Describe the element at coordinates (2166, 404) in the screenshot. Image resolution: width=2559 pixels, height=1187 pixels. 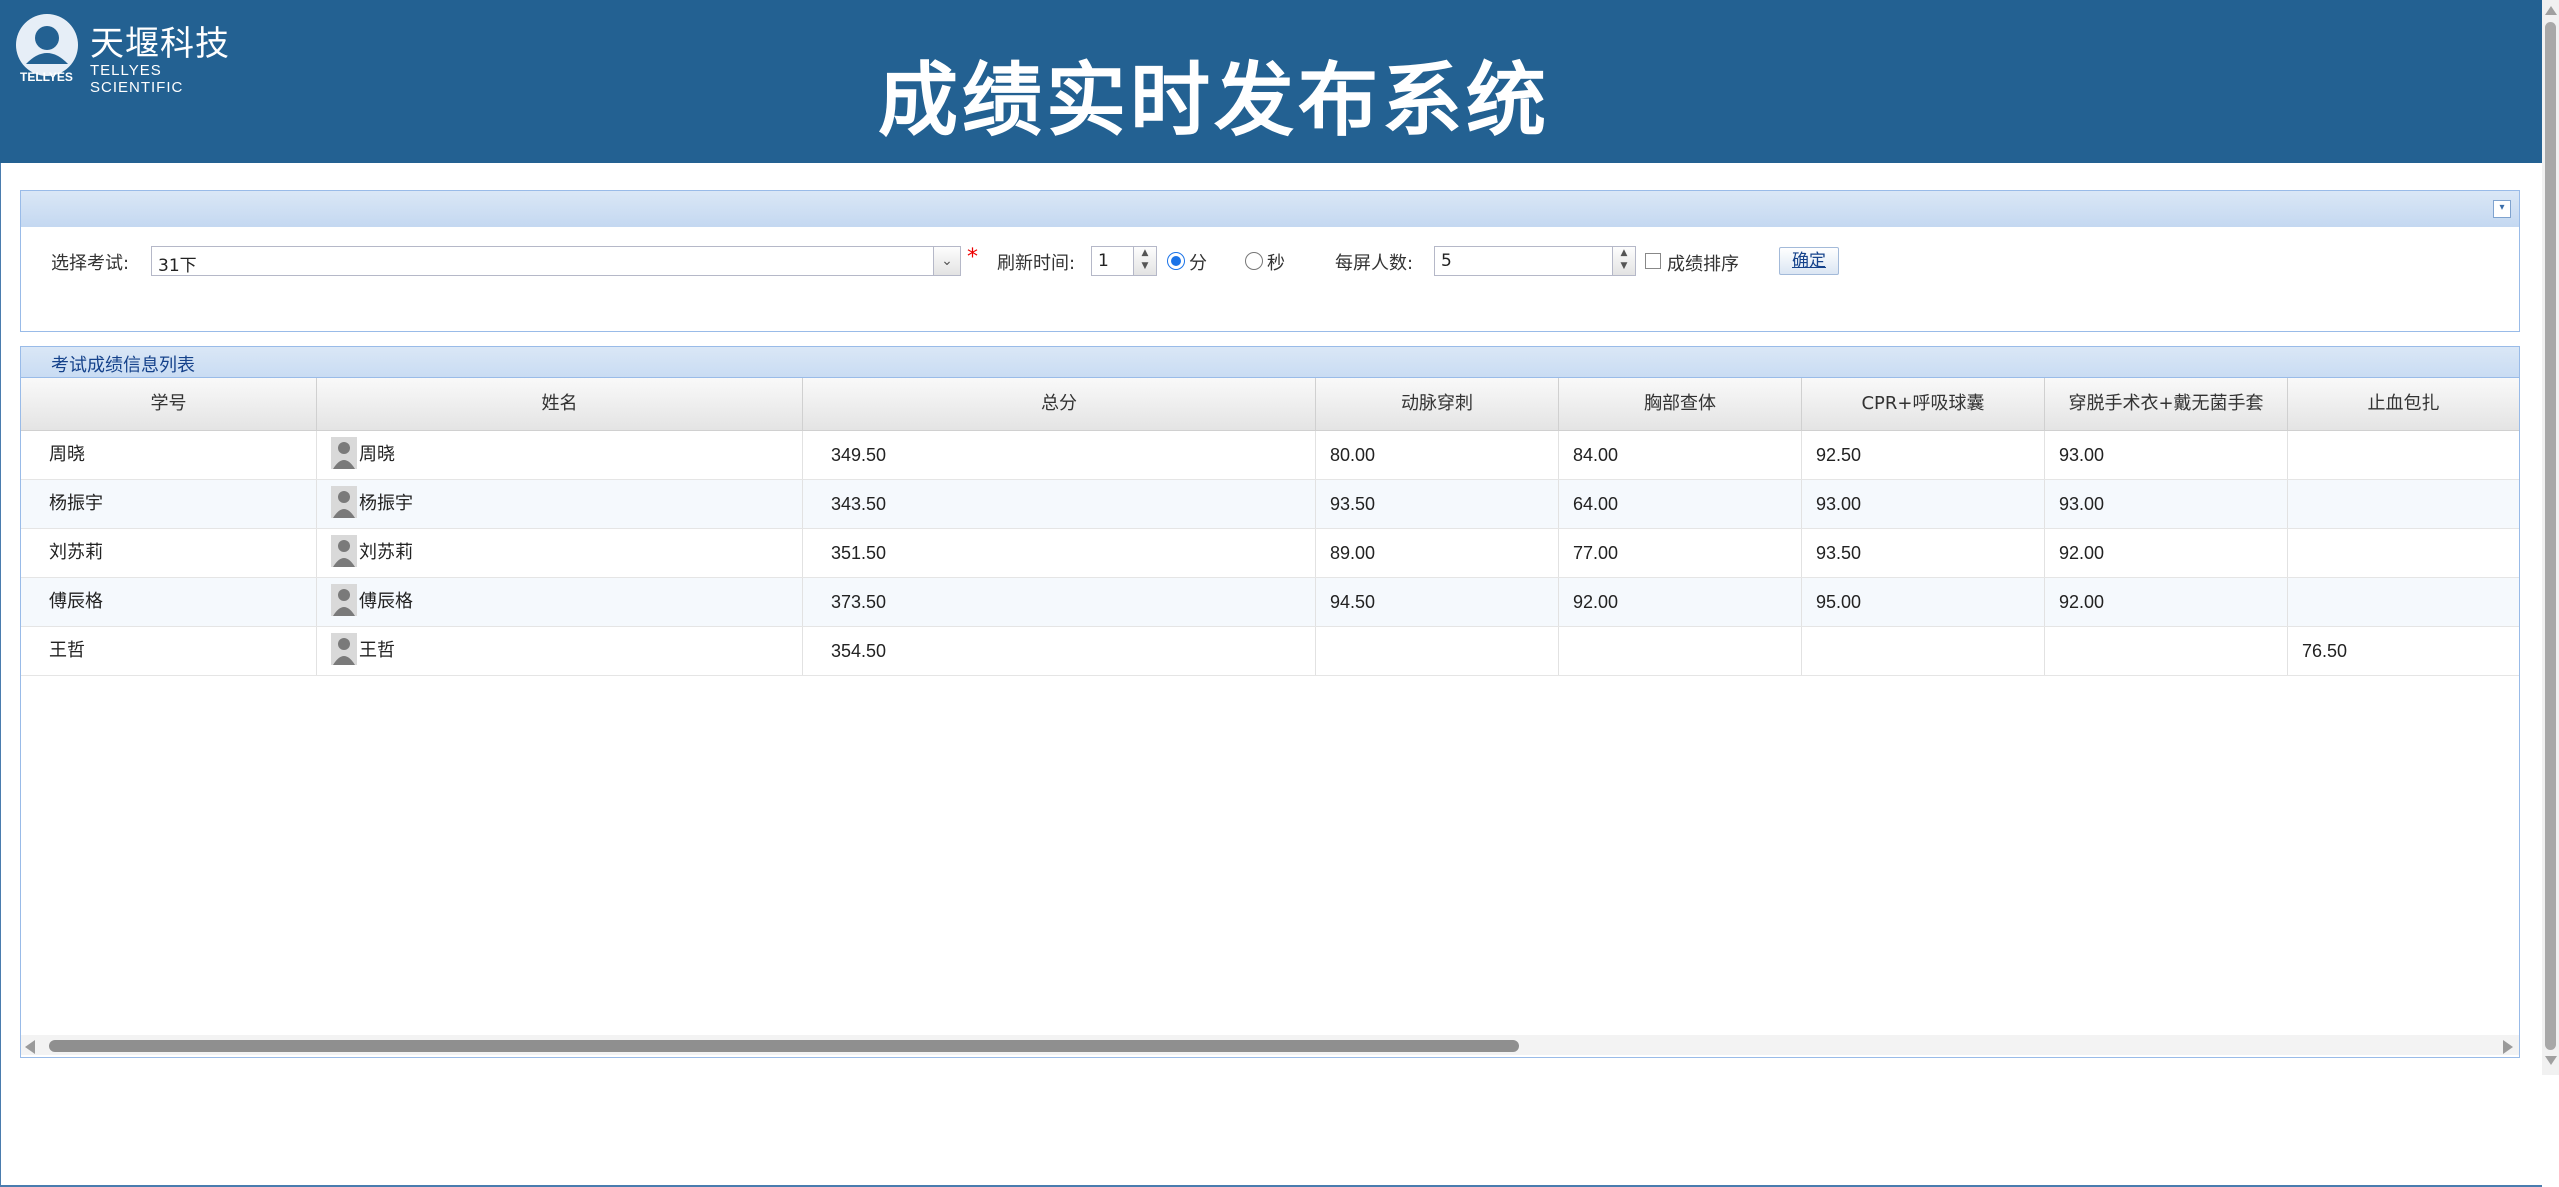
I see `column-header-gowning: 穿脱手术衣+戴无菌手套` at that location.